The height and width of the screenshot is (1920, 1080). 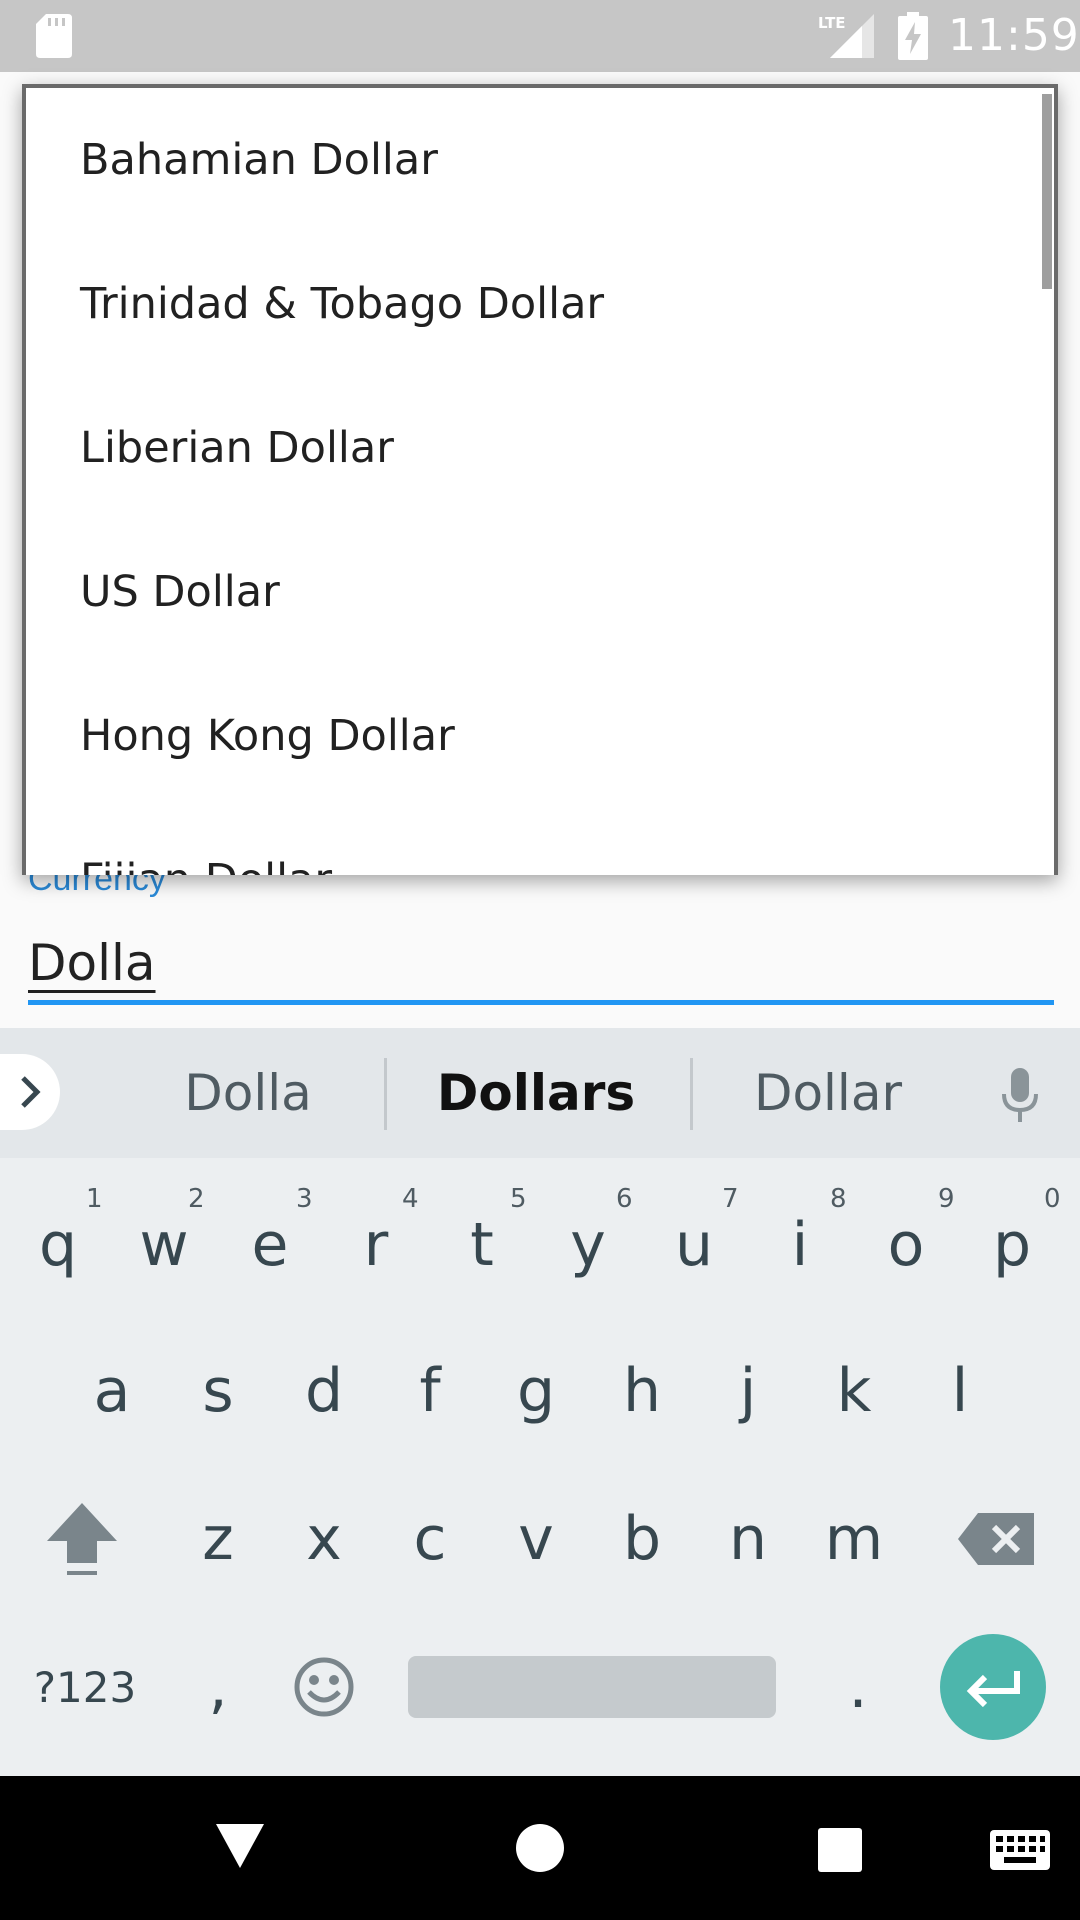 I want to click on dropdown-item: Fijian Dollar, so click(x=536, y=841).